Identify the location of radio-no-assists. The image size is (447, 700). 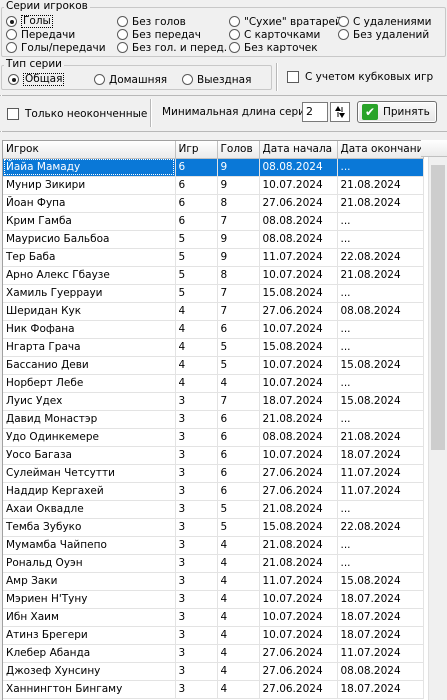
(122, 34).